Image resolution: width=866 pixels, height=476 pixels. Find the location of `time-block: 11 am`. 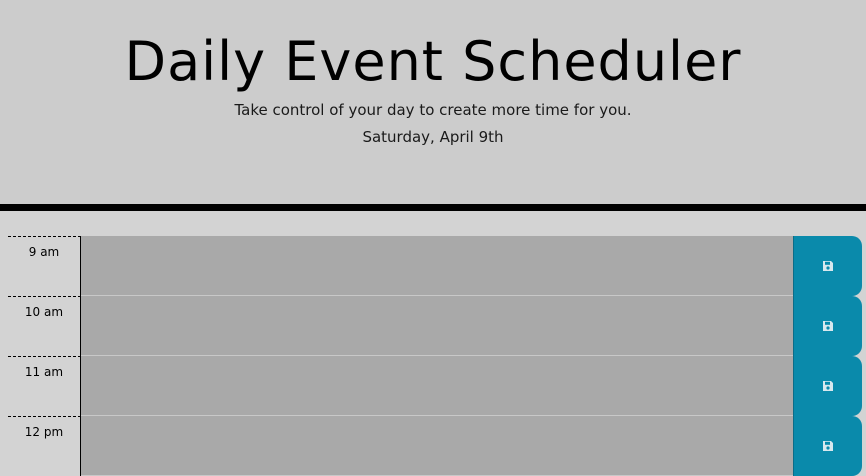

time-block: 11 am is located at coordinates (433, 386).